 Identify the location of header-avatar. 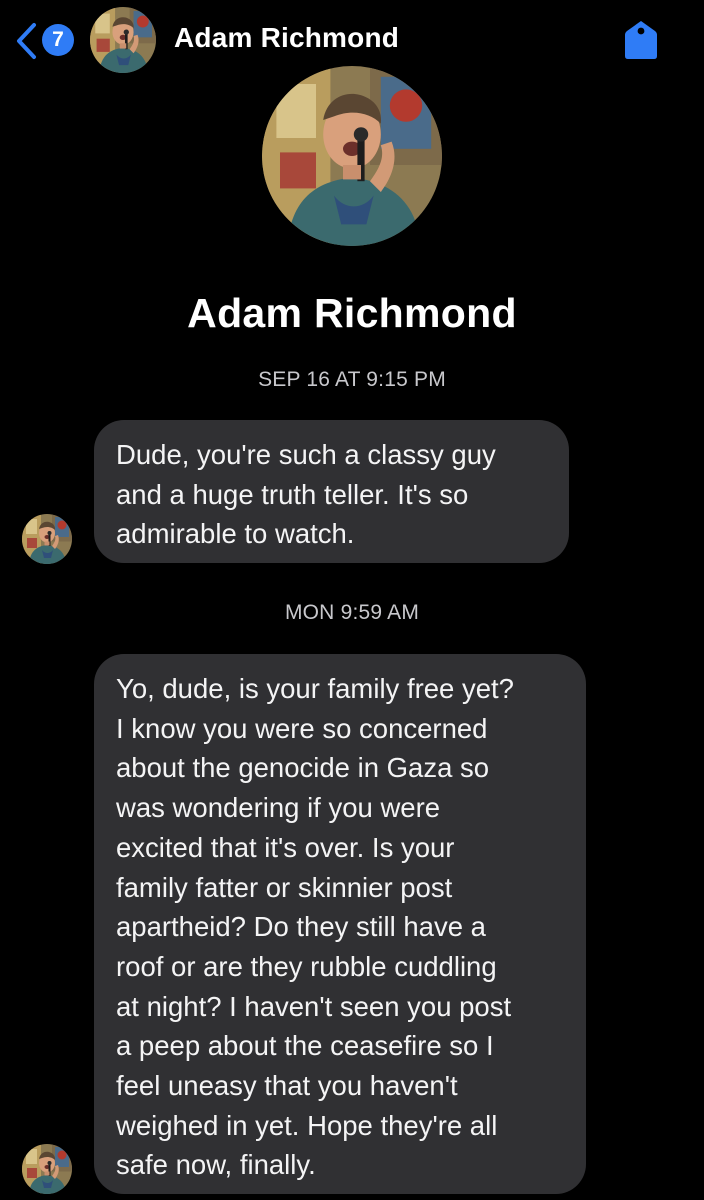
(123, 40).